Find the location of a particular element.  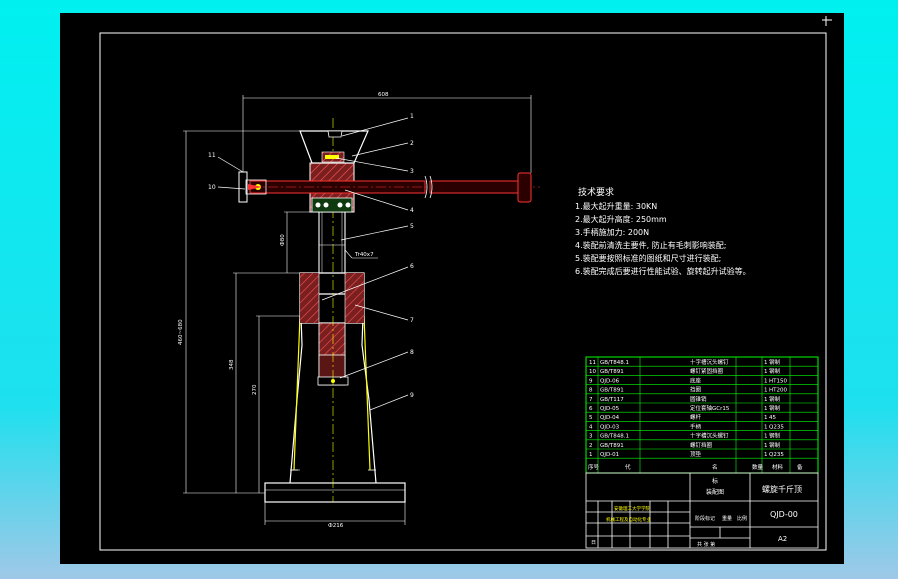

parts-cell: 顶垫 is located at coordinates (696, 454).